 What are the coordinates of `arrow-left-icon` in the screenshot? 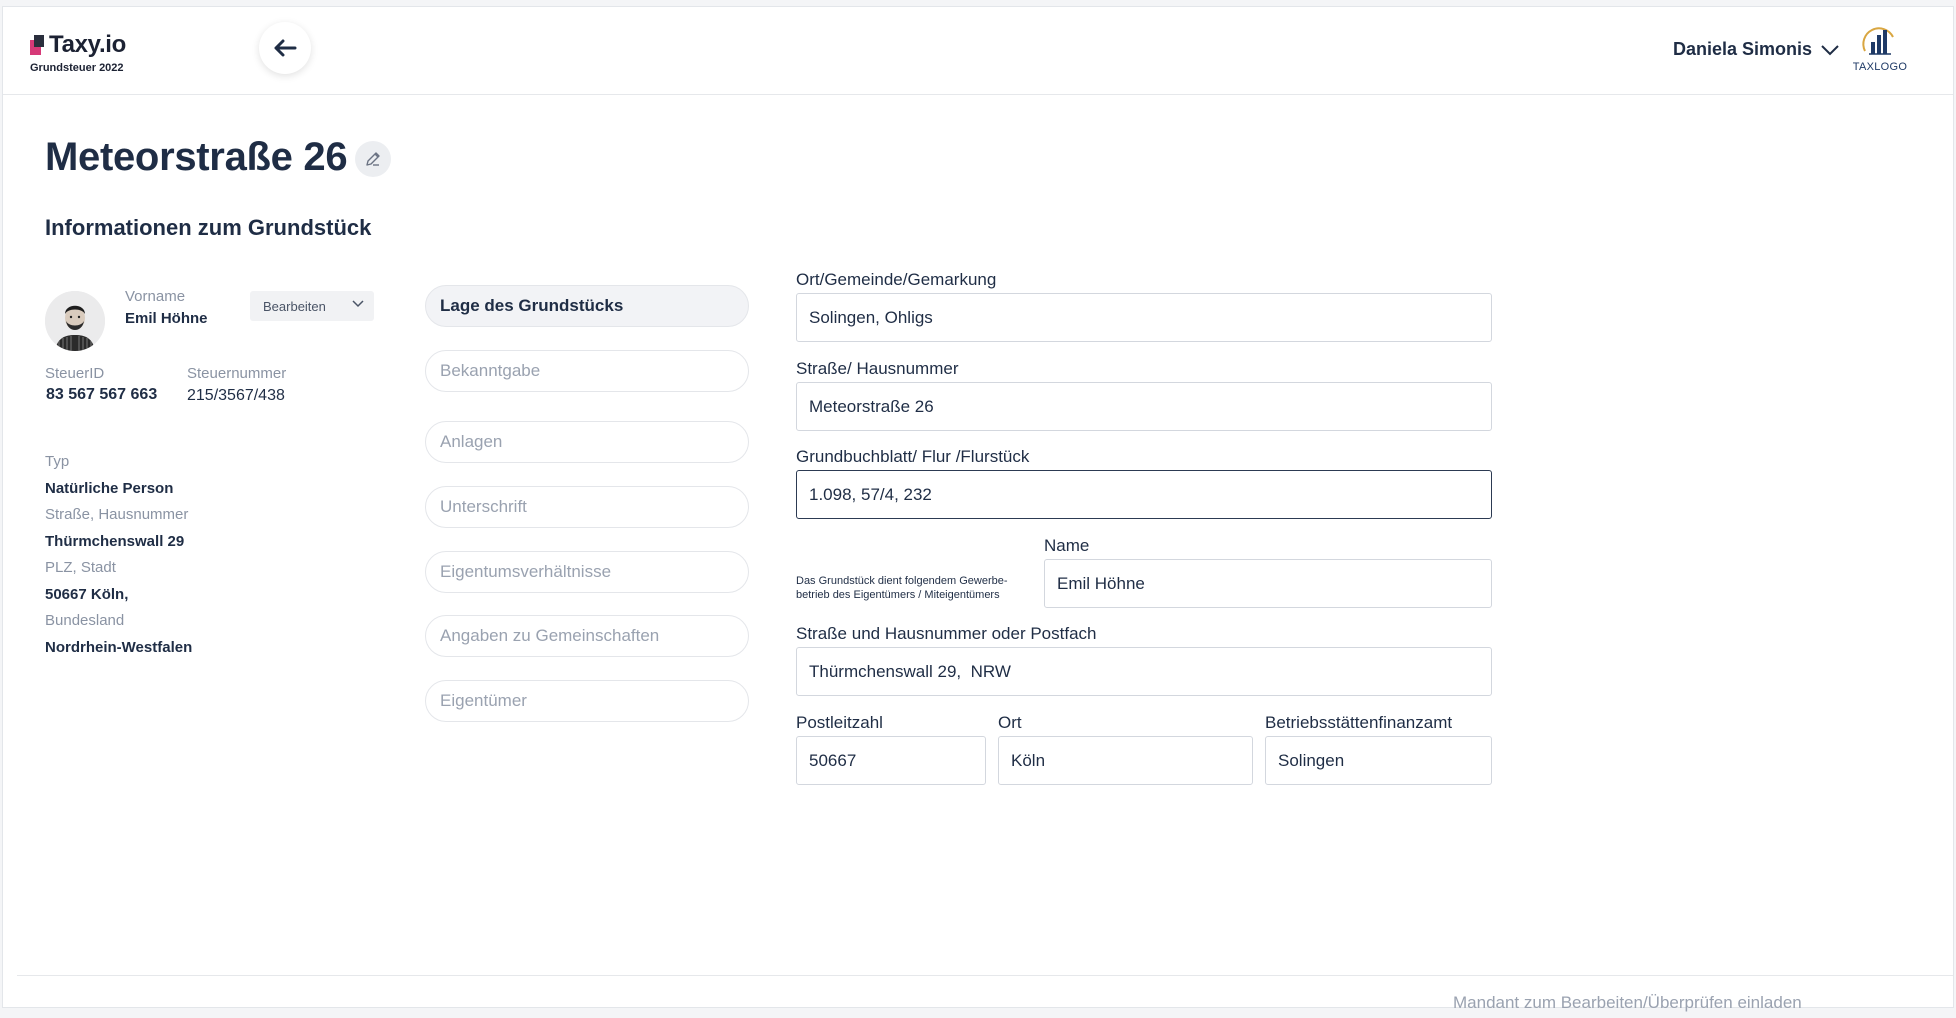 It's located at (285, 48).